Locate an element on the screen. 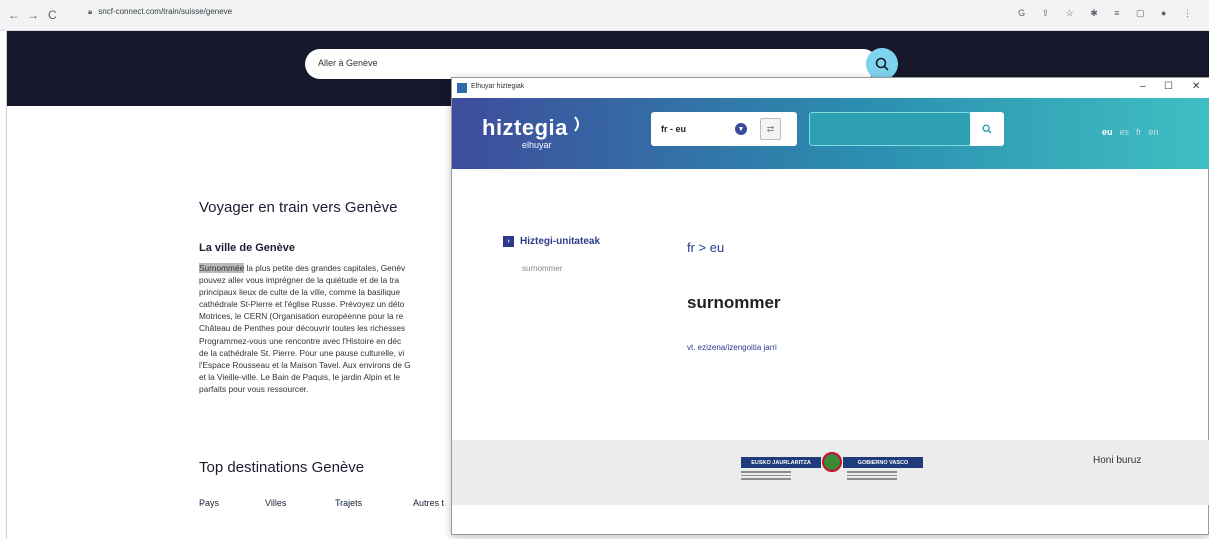  dictionary-header: hiztegia elhuyar fr - eu ▼ ⇄ eu es fr en is located at coordinates (830, 133).